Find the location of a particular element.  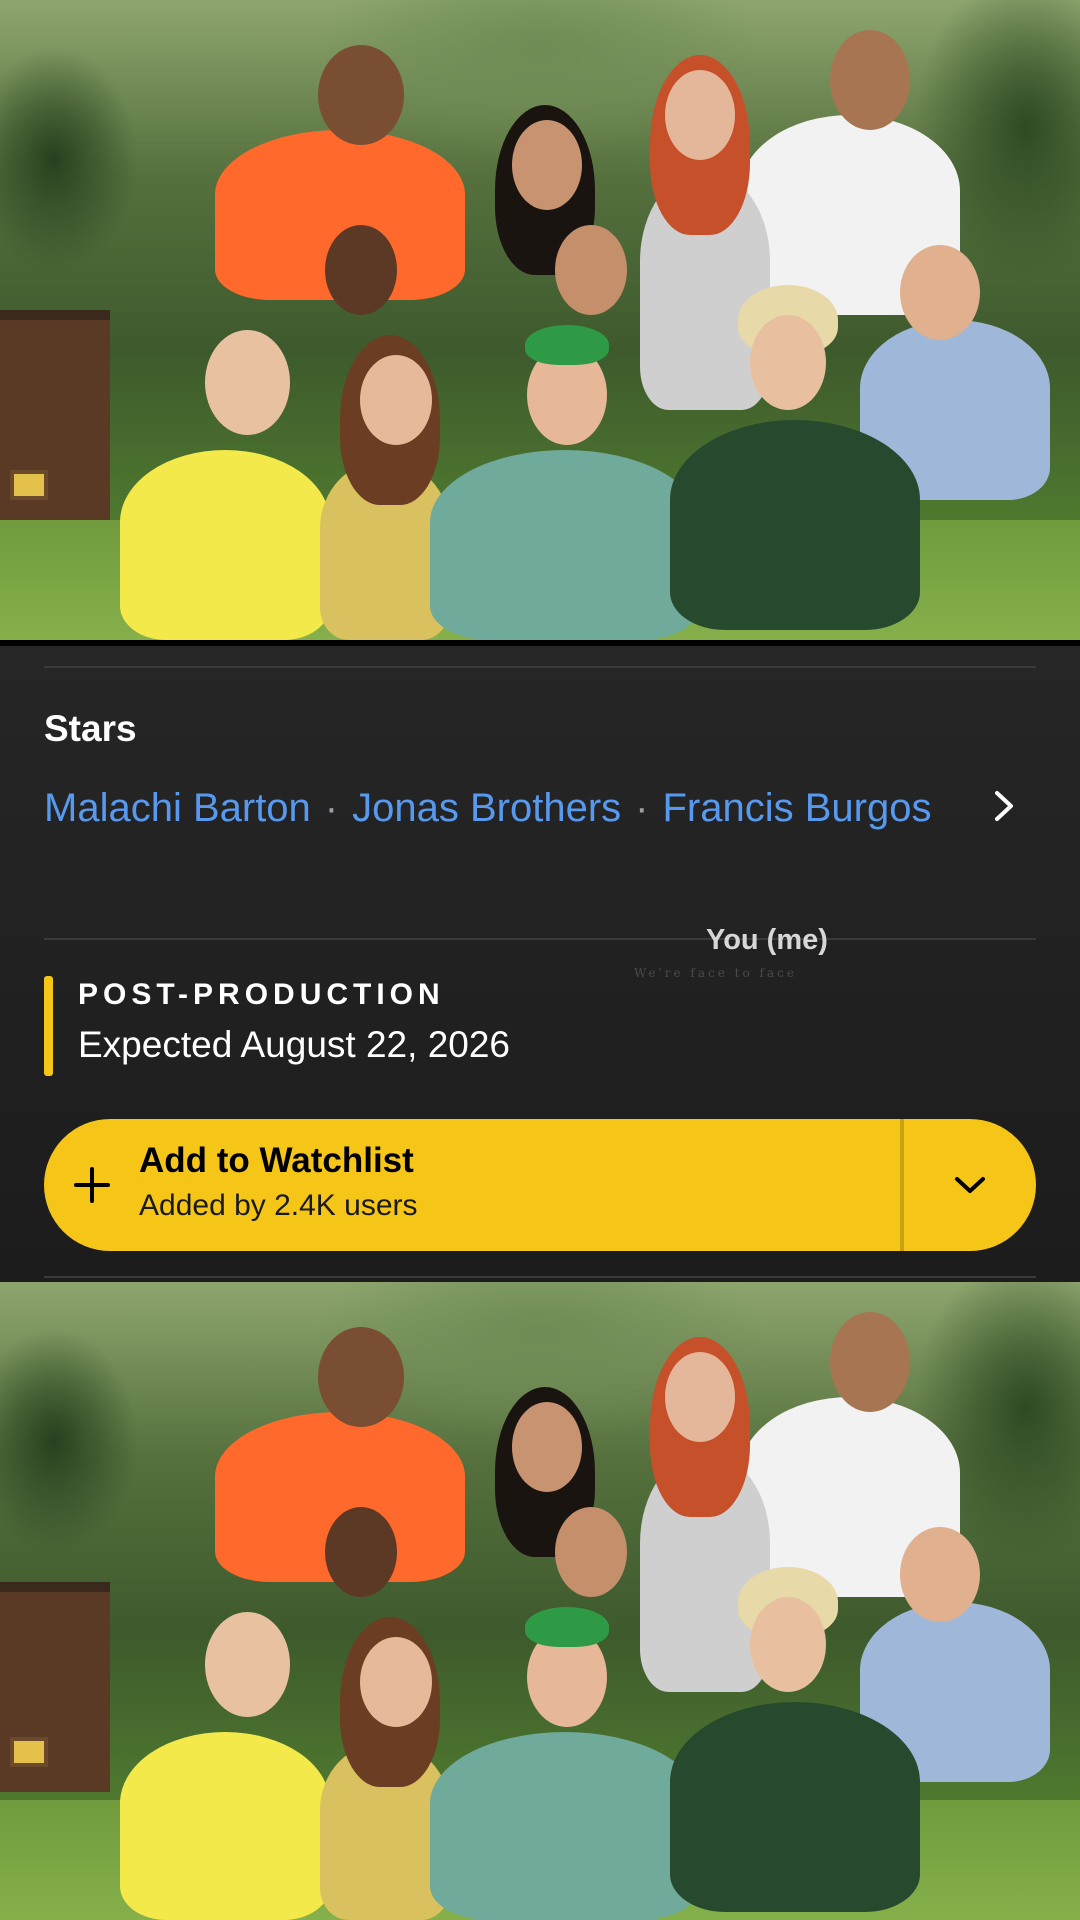

watchlist-dropdown-button is located at coordinates (970, 1185).